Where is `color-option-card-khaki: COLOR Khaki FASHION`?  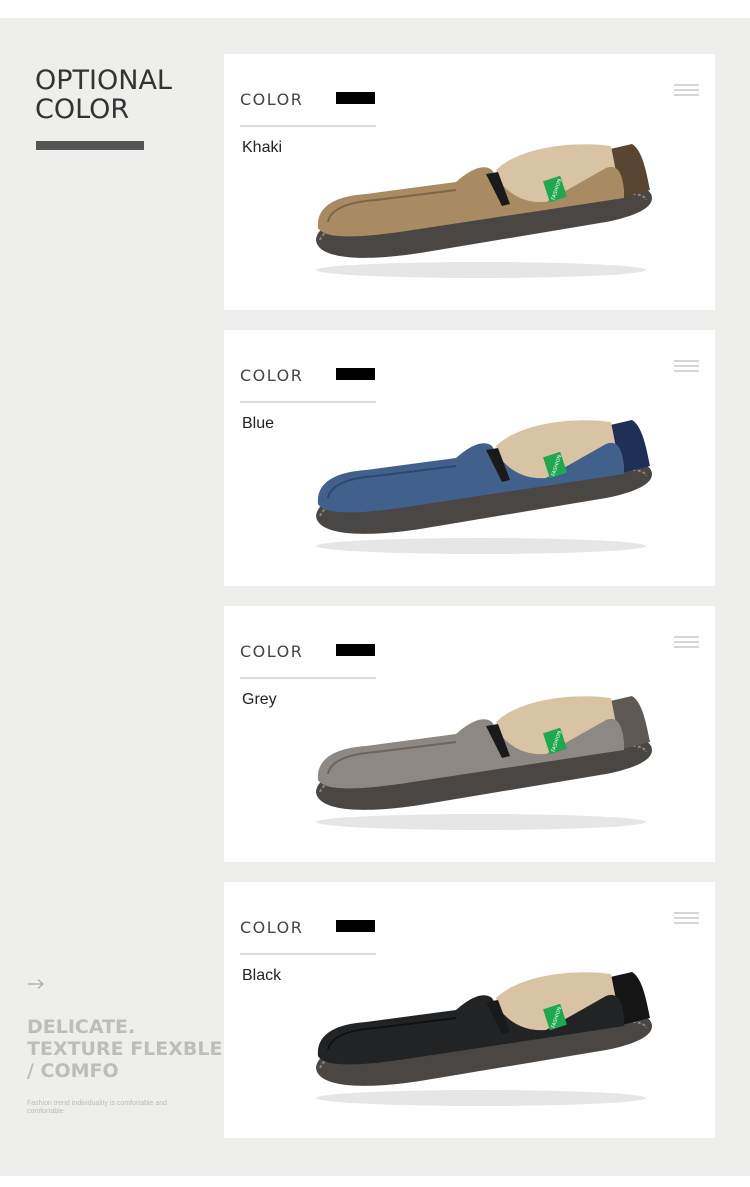
color-option-card-khaki: COLOR Khaki FASHION is located at coordinates (469, 182).